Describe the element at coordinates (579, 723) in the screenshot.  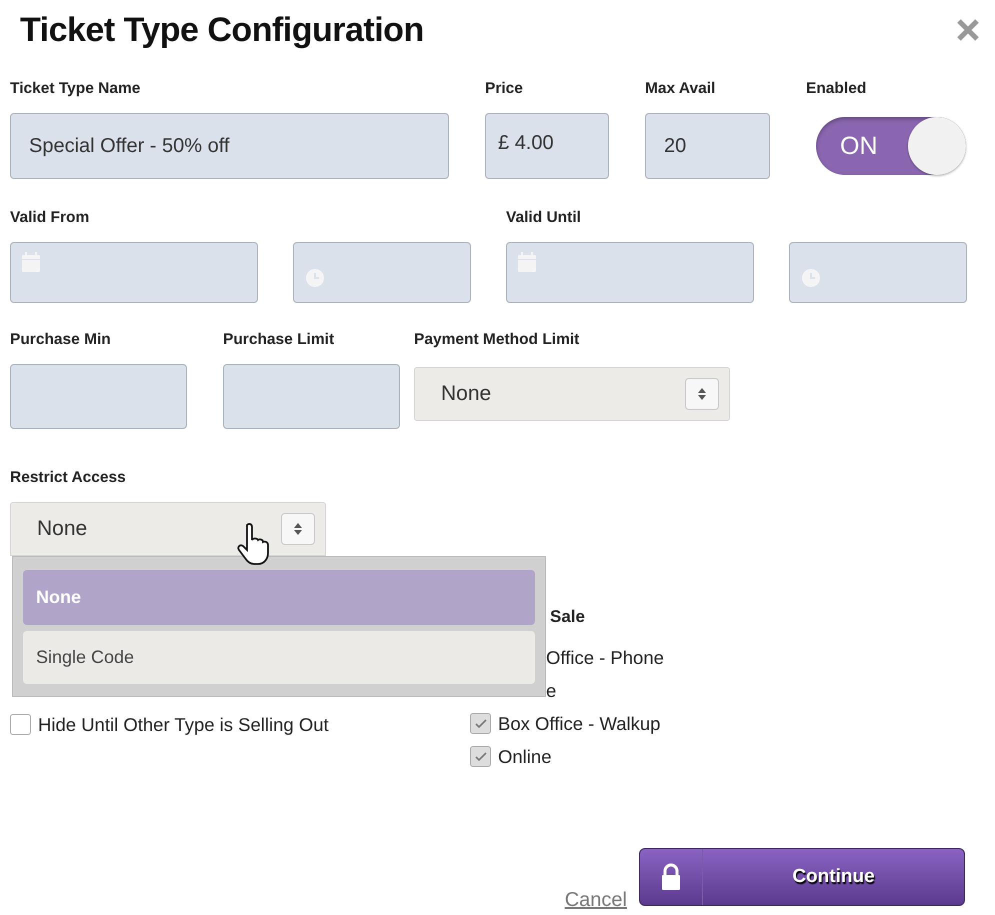
I see `checkbox-label: Box Office - Walkup` at that location.